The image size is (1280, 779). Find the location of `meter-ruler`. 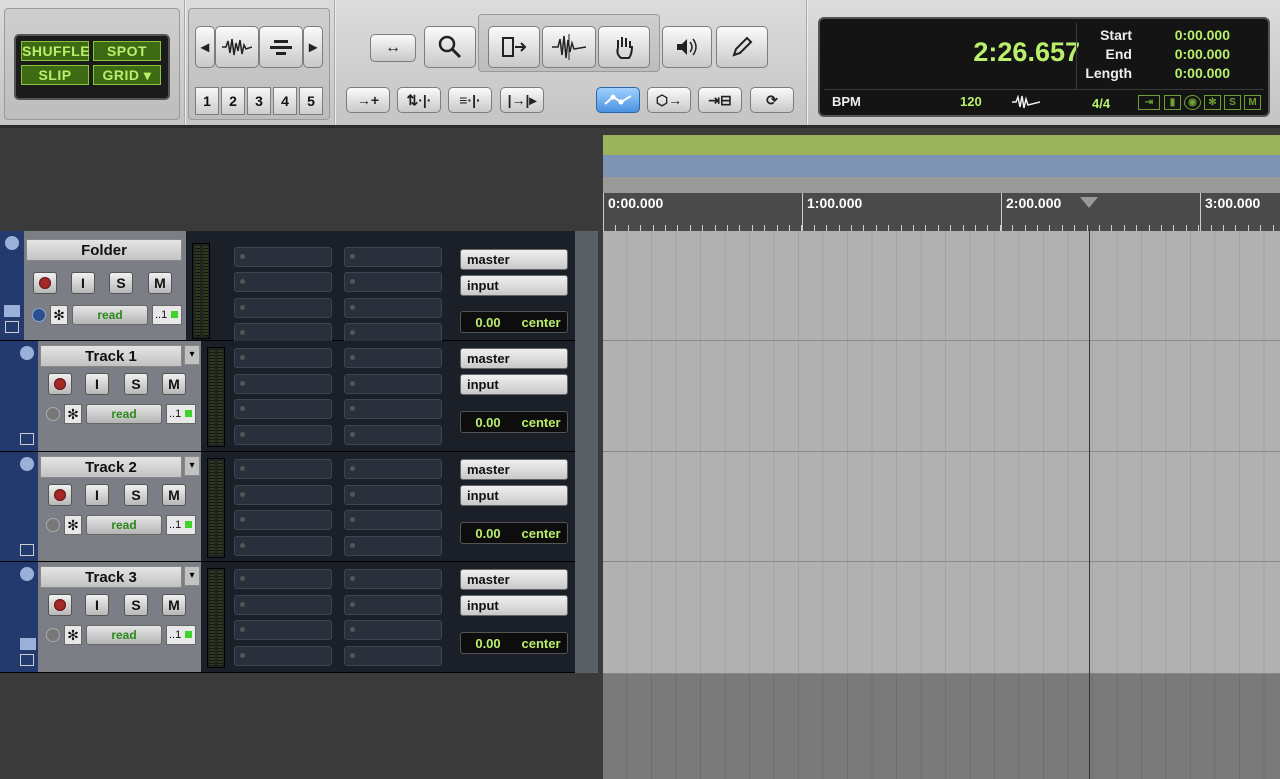

meter-ruler is located at coordinates (941, 185).